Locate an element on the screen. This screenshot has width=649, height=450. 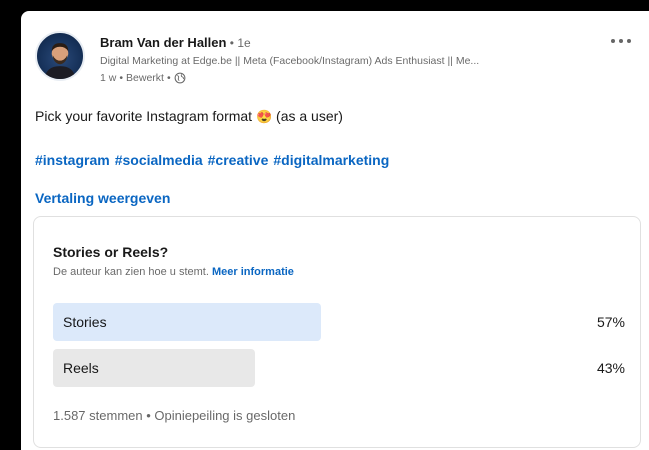
post-text-main: Pick your favorite Instagram format is located at coordinates (145, 116).